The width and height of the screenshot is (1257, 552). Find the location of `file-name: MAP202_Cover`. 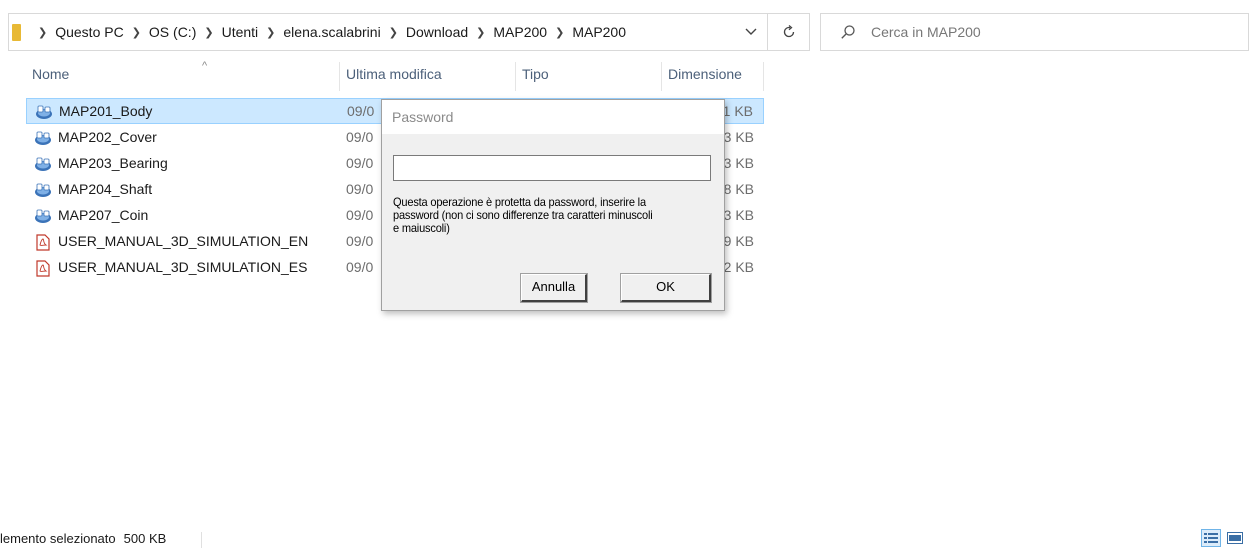

file-name: MAP202_Cover is located at coordinates (107, 137).